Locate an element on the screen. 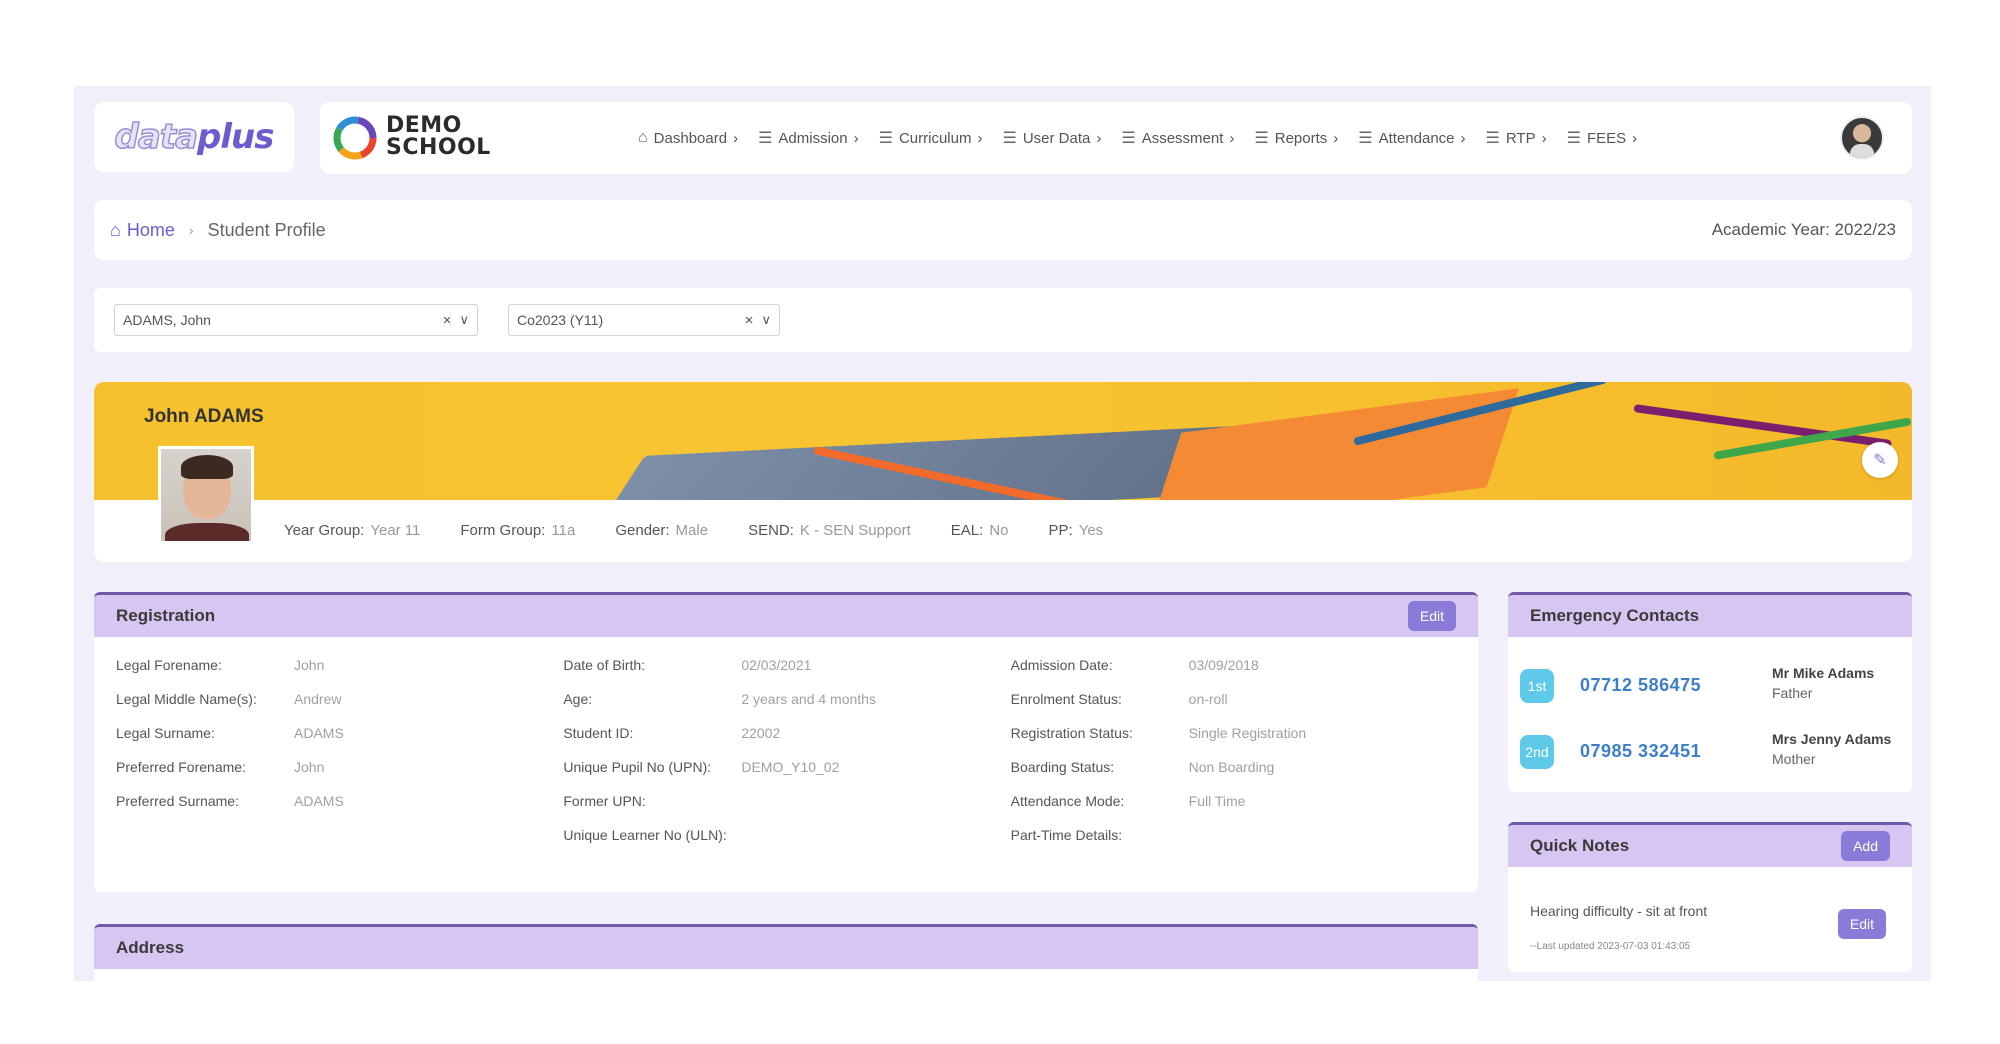 This screenshot has height=1044, width=2000. logo-plus-text: plus is located at coordinates (235, 137).